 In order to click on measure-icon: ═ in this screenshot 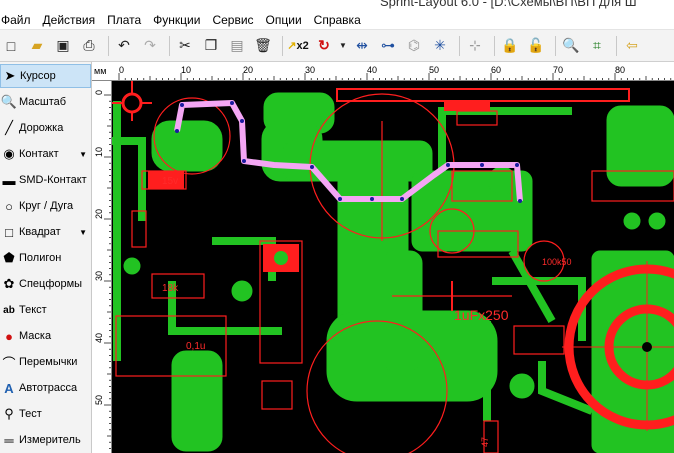, I will do `click(9, 440)`.